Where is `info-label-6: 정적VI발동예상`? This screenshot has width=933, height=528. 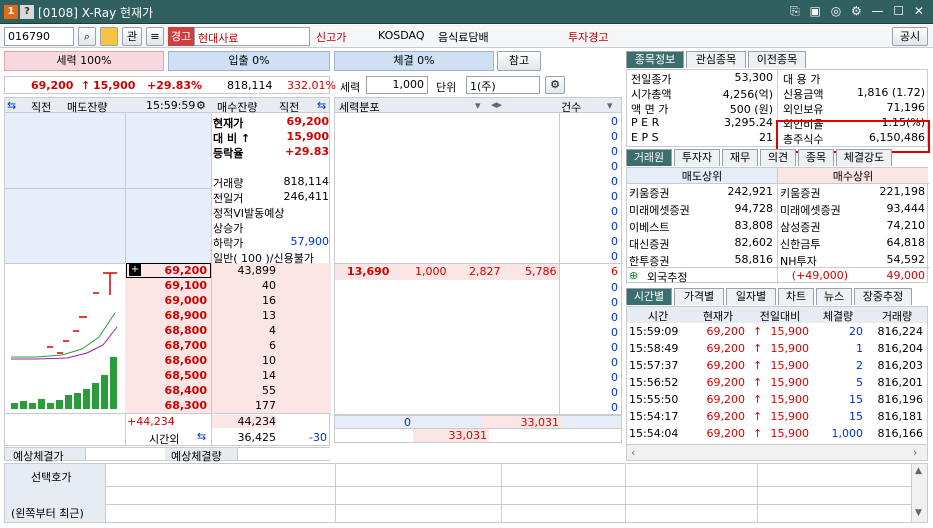
info-label-6: 정적VI발동예상 is located at coordinates (249, 213).